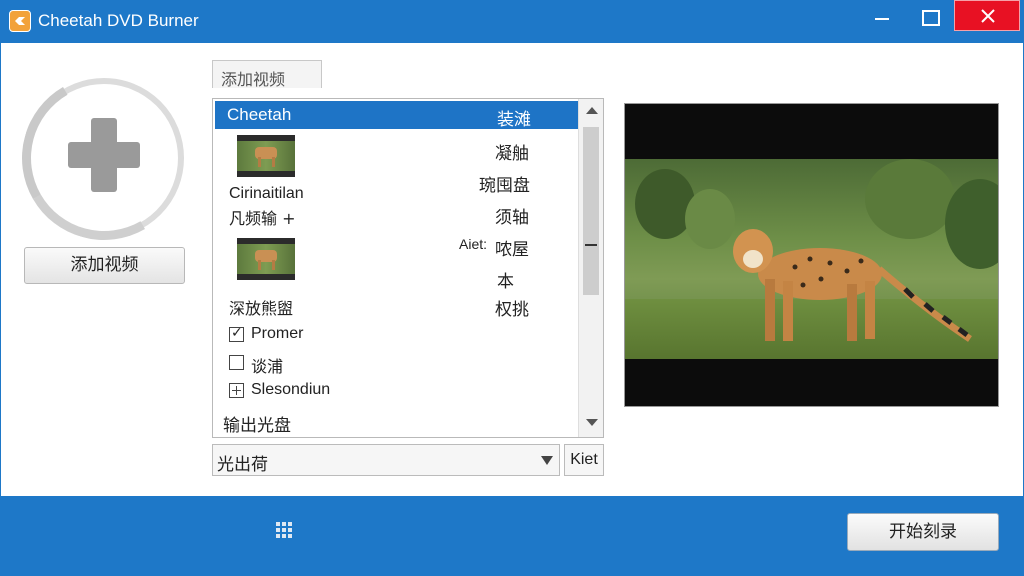 The image size is (1024, 576). Describe the element at coordinates (473, 244) in the screenshot. I see `list-detail-prefix: Aiet:` at that location.